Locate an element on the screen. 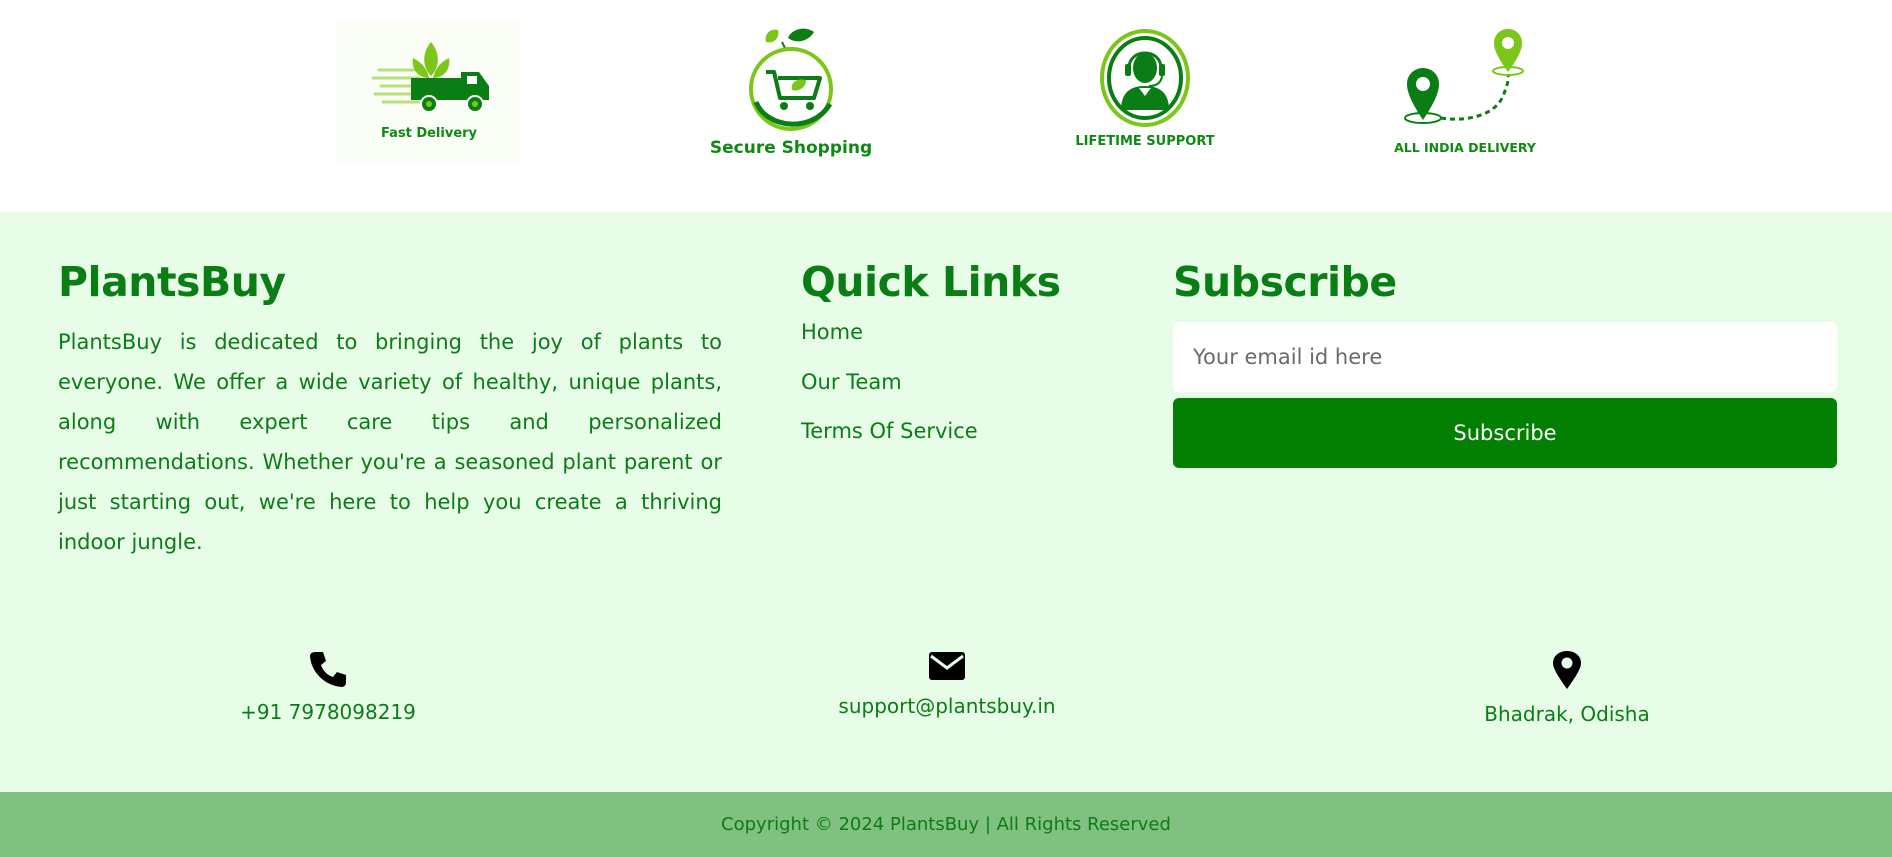 This screenshot has width=1892, height=857. feature-lifetime-support: LIFETIME SUPPORT is located at coordinates (1145, 88).